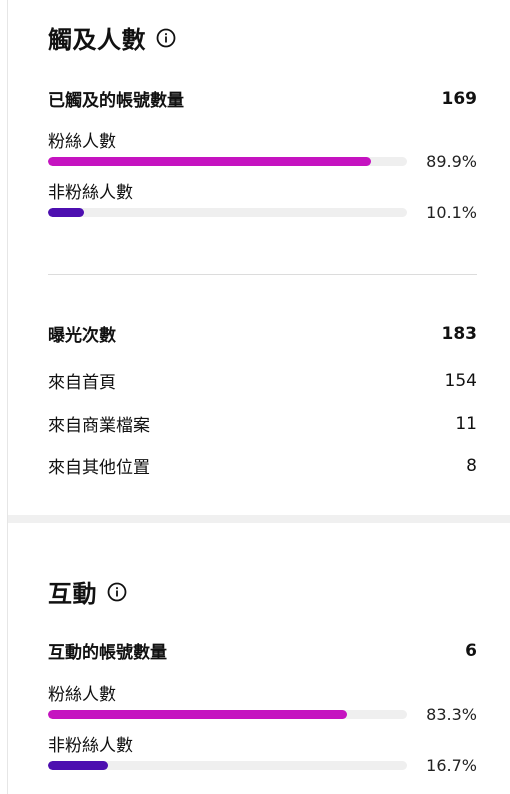 The height and width of the screenshot is (794, 510). What do you see at coordinates (227, 212) in the screenshot?
I see `reach-nonfollowers-bar` at bounding box center [227, 212].